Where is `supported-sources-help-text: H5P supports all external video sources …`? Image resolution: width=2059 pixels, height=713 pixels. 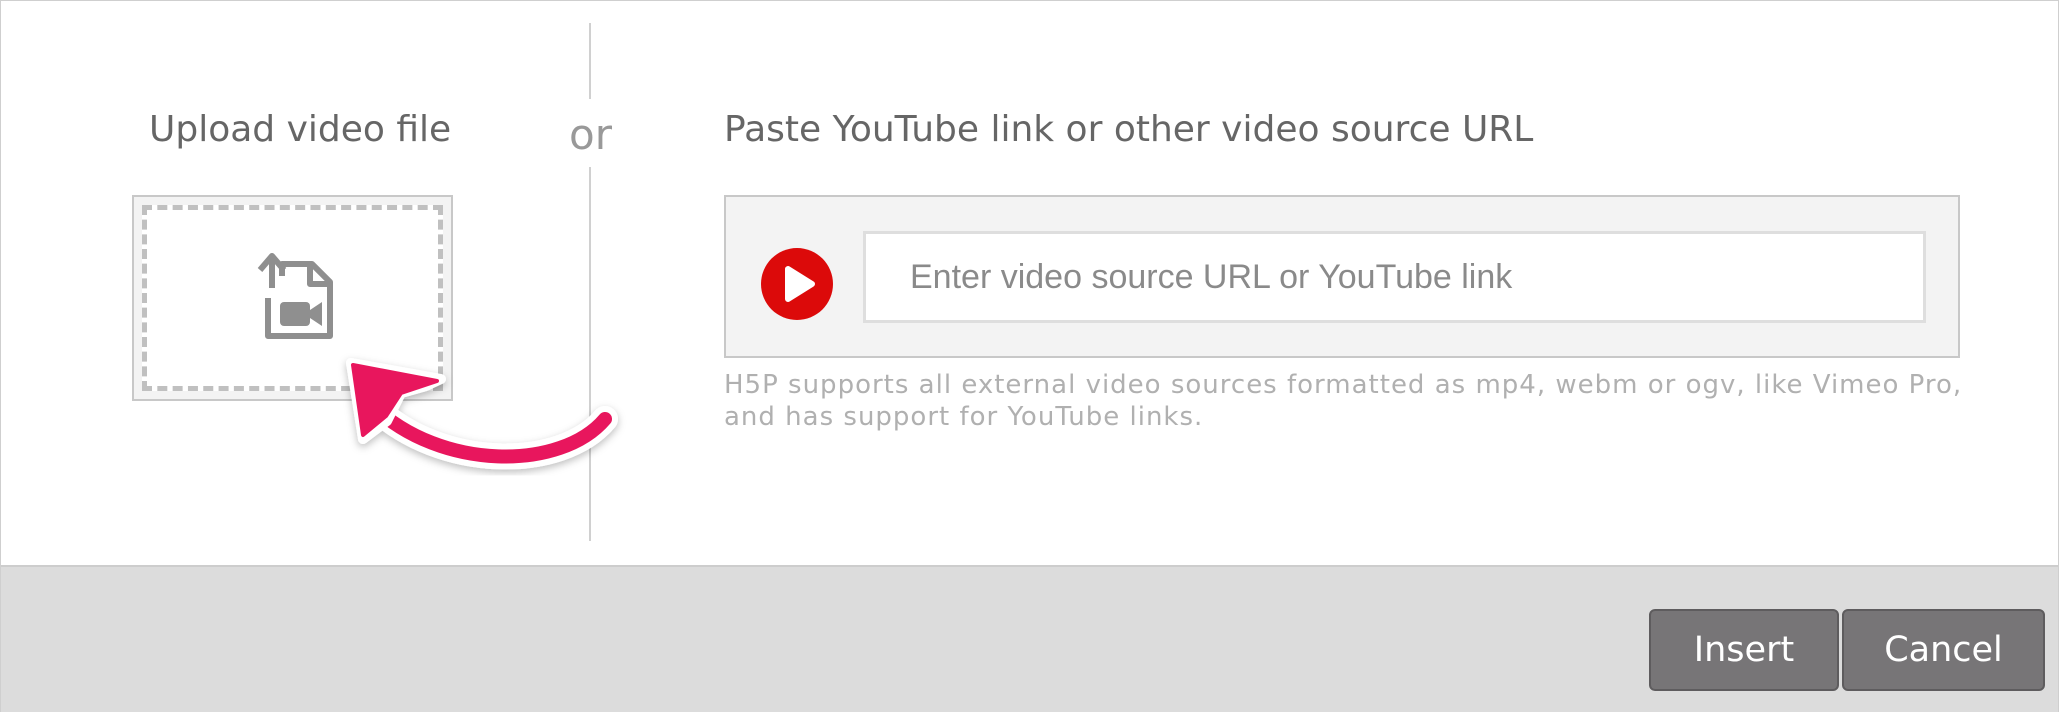
supported-sources-help-text: H5P supports all external video sources … is located at coordinates (1343, 401).